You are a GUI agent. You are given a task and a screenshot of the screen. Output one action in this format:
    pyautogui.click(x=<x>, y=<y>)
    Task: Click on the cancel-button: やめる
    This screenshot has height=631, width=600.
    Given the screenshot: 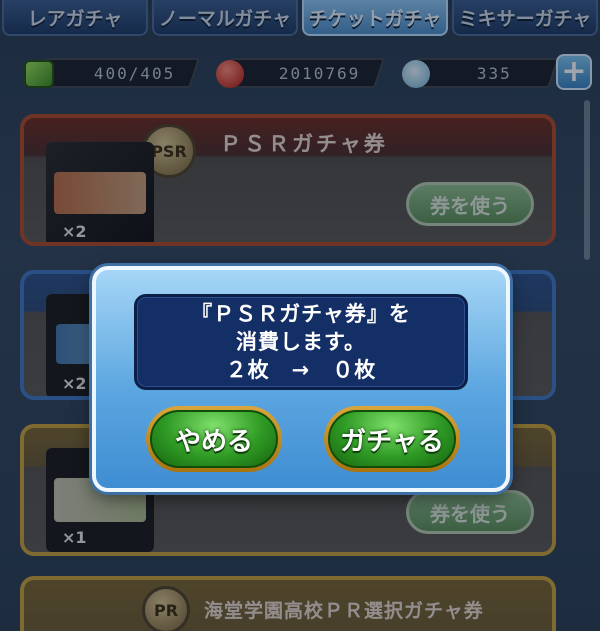 What is the action you would take?
    pyautogui.click(x=214, y=439)
    